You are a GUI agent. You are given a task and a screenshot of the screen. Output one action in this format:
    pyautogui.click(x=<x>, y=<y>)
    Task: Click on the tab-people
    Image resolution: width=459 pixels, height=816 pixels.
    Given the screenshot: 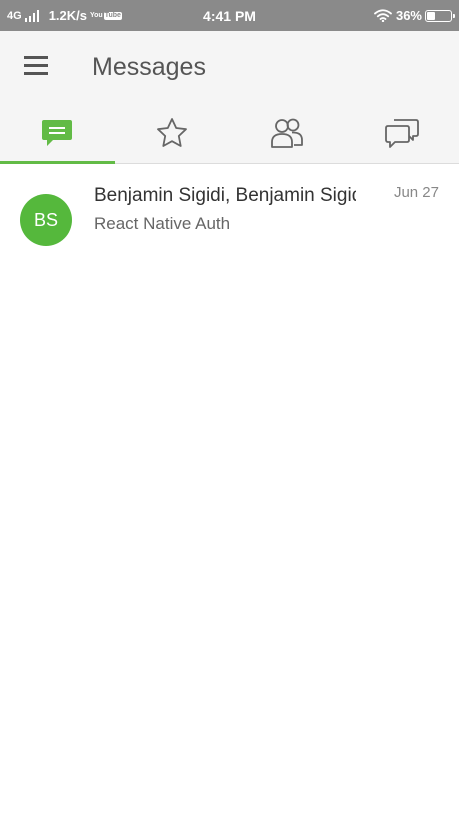 What is the action you would take?
    pyautogui.click(x=287, y=133)
    